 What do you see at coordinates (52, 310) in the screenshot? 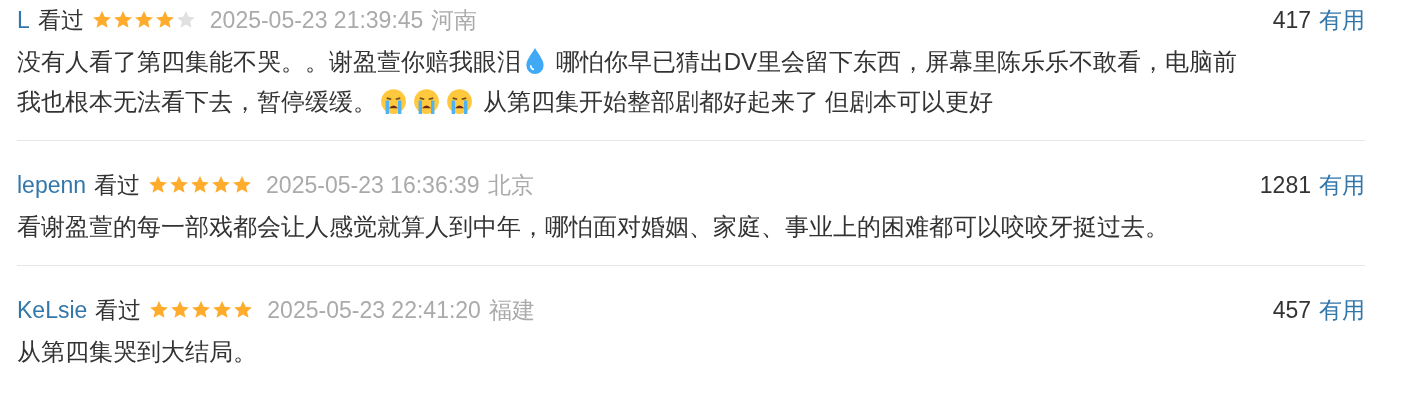
I see `user-name-link: KeLsie` at bounding box center [52, 310].